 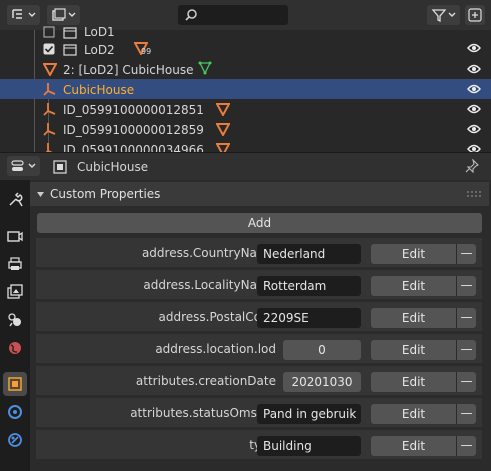 What do you see at coordinates (322, 350) in the screenshot?
I see `property-value-number: 0` at bounding box center [322, 350].